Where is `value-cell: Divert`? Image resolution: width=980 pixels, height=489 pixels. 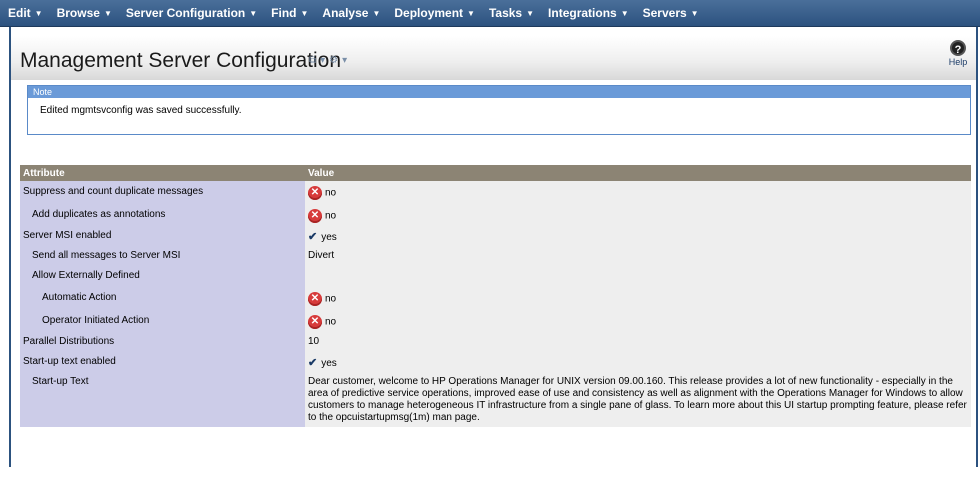
value-cell: Divert is located at coordinates (638, 257).